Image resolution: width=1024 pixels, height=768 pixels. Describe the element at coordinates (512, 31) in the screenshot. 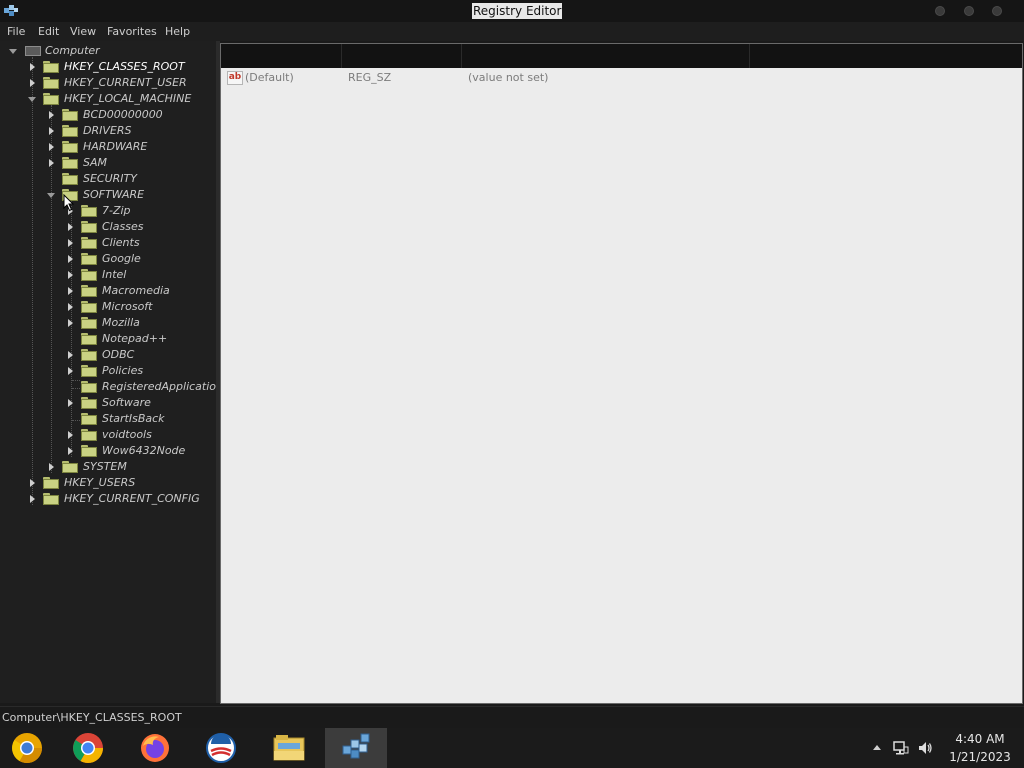

I see `menu-bar: File Edit View Favorites Help` at that location.